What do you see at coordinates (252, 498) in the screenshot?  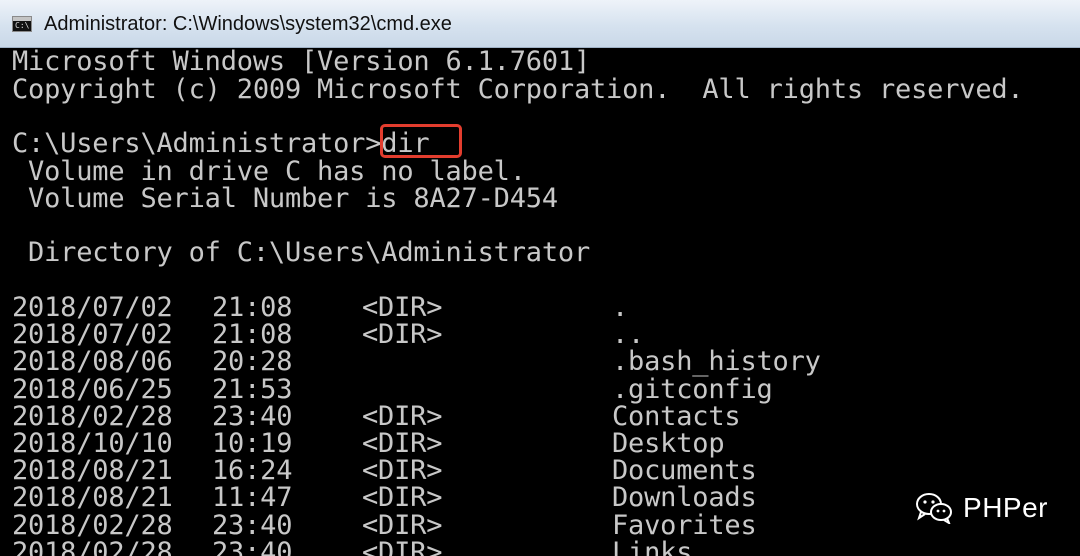 I see `entry-time: 11:47` at bounding box center [252, 498].